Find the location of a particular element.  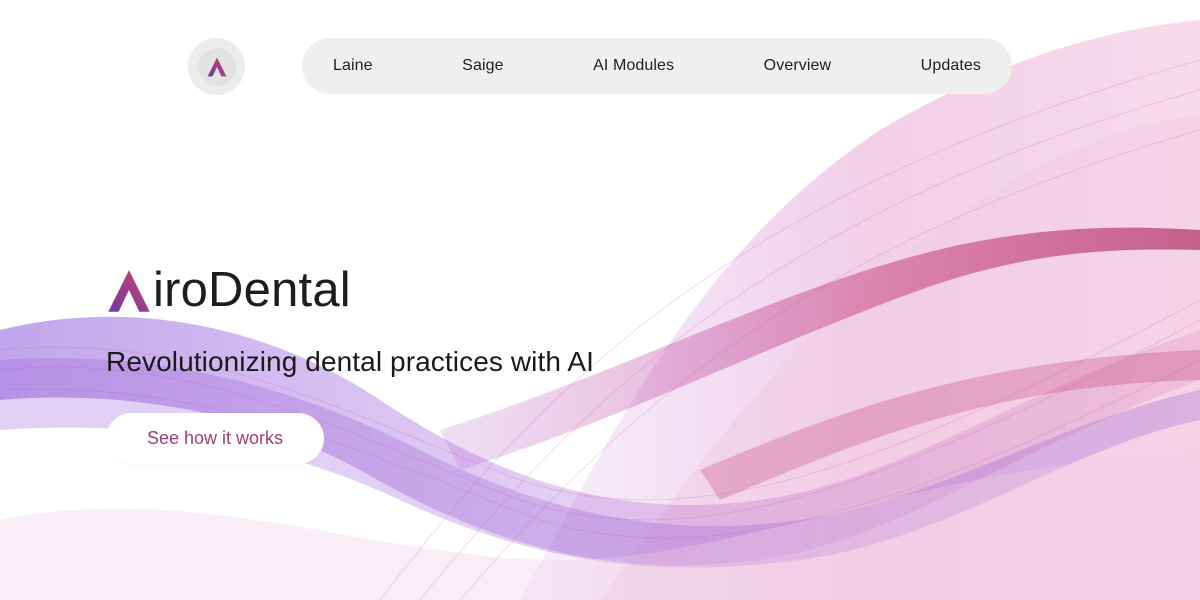

hero-tagline: Revolutionizing dental practices with AI is located at coordinates (350, 361).